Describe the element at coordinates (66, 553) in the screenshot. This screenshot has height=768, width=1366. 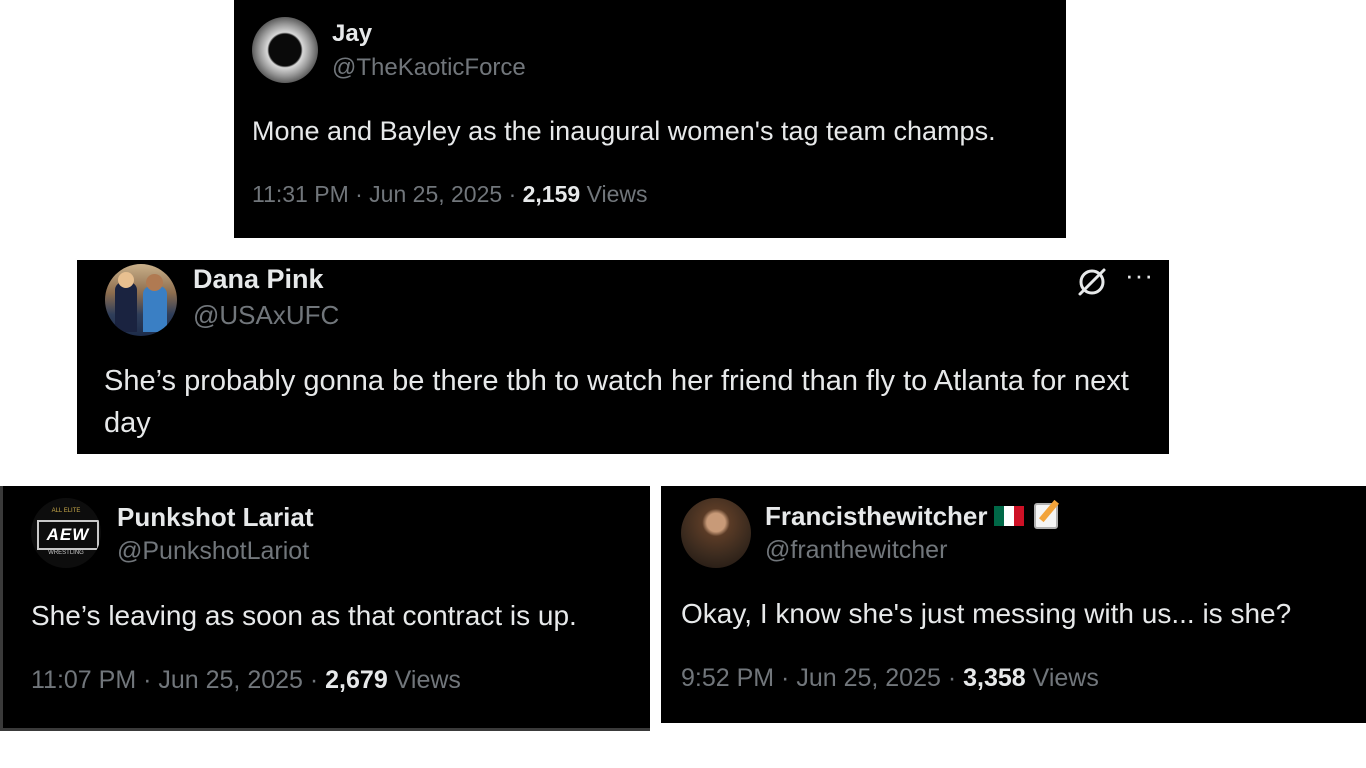
I see `avatar-logo-bottom: WRESTLING` at that location.